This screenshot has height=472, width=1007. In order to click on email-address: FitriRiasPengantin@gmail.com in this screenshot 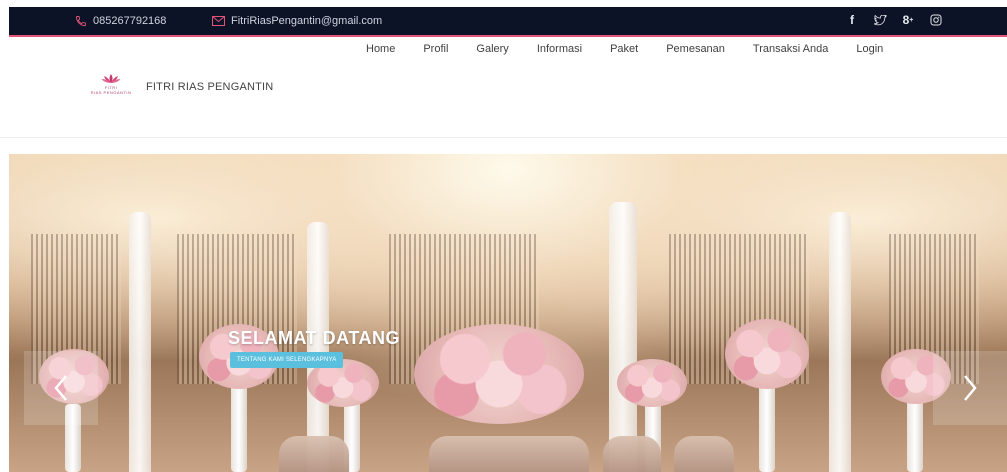, I will do `click(307, 21)`.